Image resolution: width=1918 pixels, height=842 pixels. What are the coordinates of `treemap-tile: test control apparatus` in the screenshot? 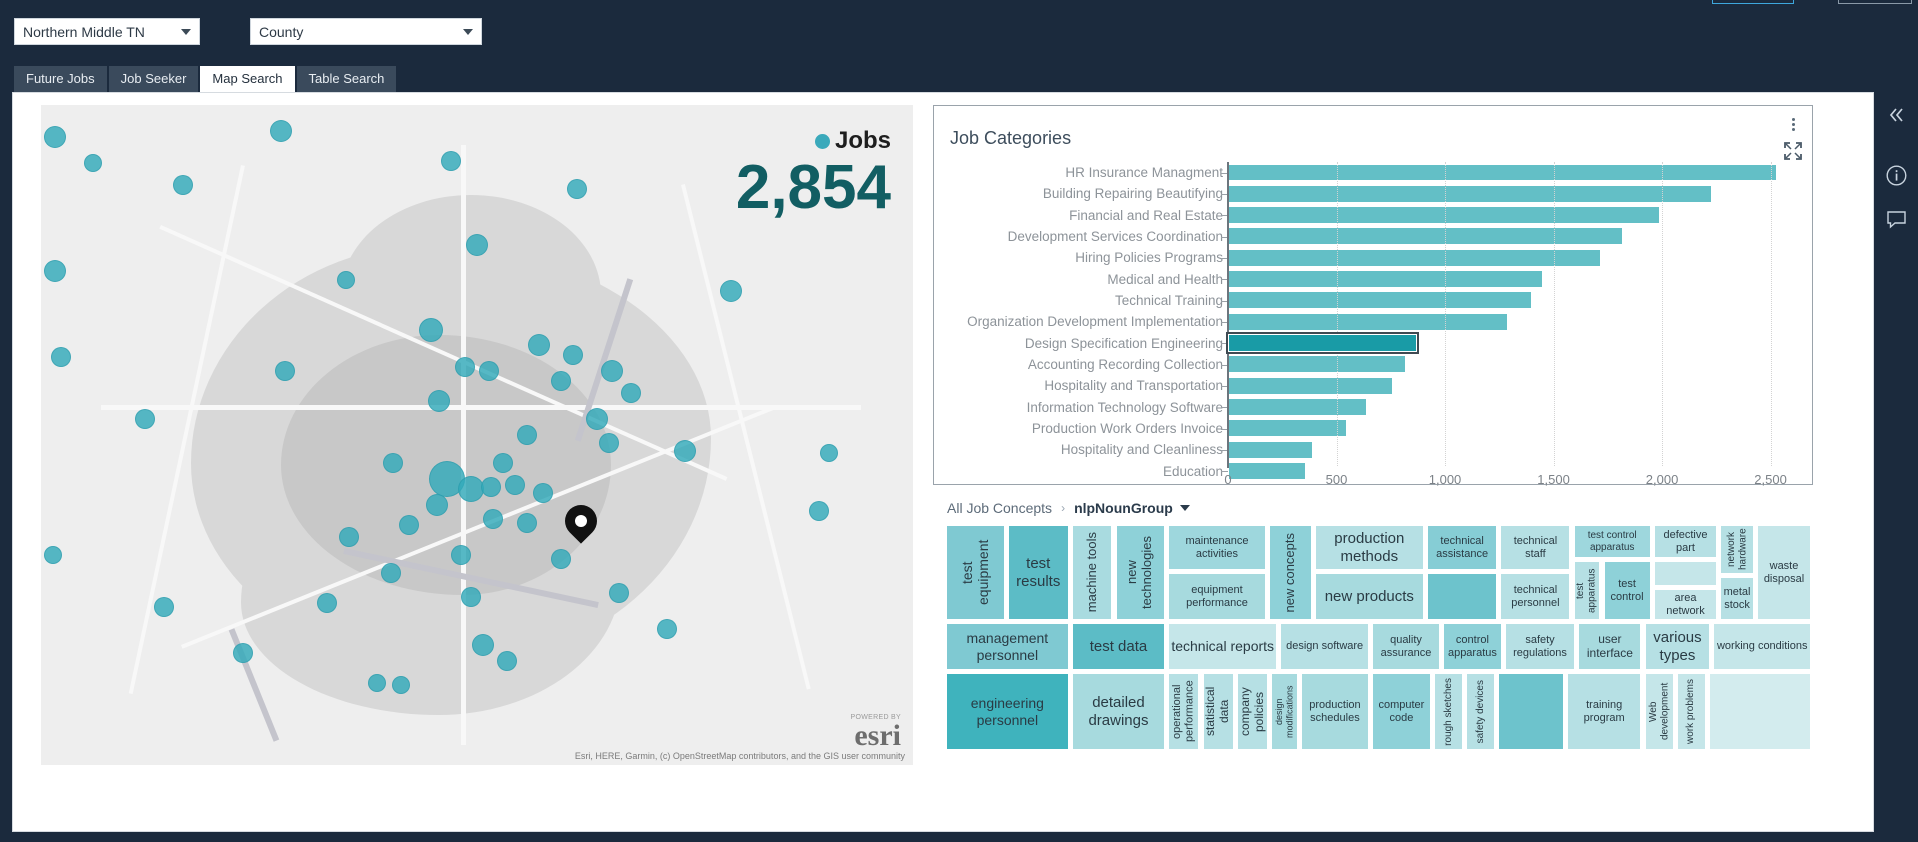 It's located at (1612, 541).